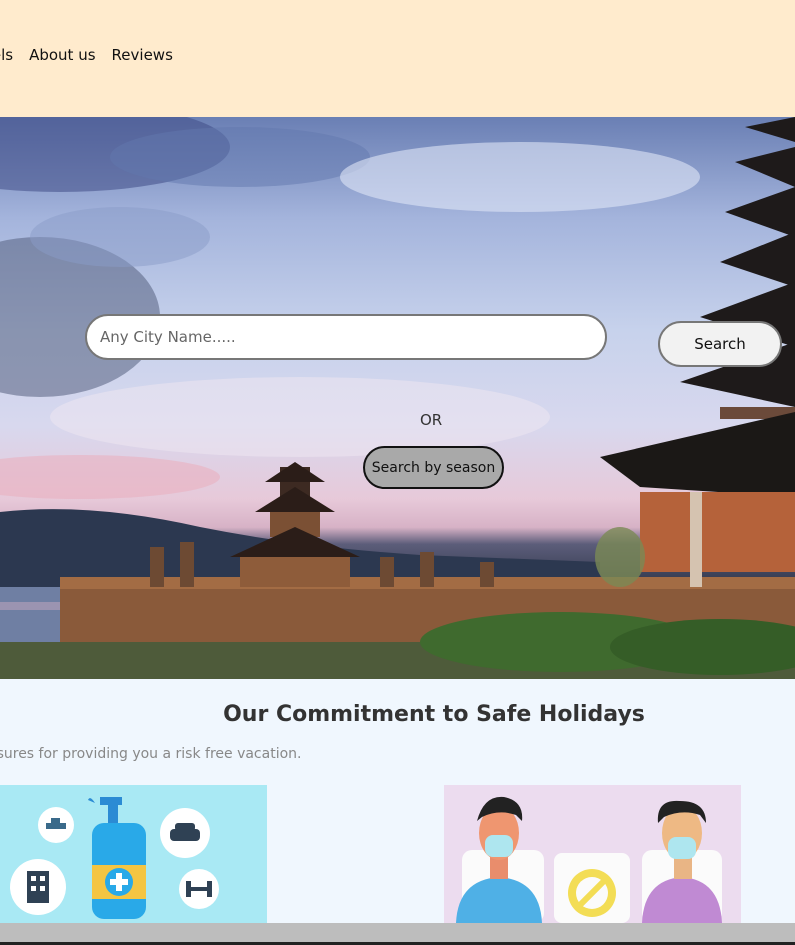 This screenshot has height=945, width=795. I want to click on search-by-season-button: Search by season, so click(433, 467).